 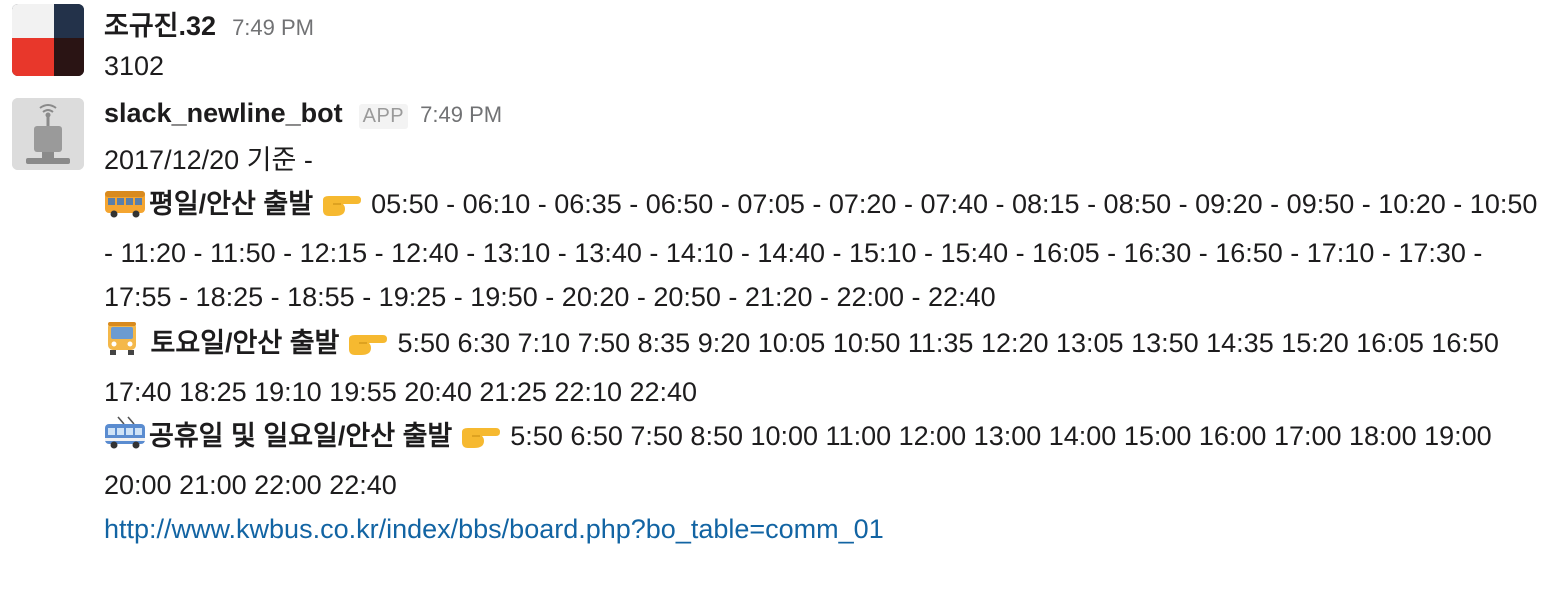 What do you see at coordinates (231, 204) in the screenshot?
I see `schedule-label: 평일/안산 출발` at bounding box center [231, 204].